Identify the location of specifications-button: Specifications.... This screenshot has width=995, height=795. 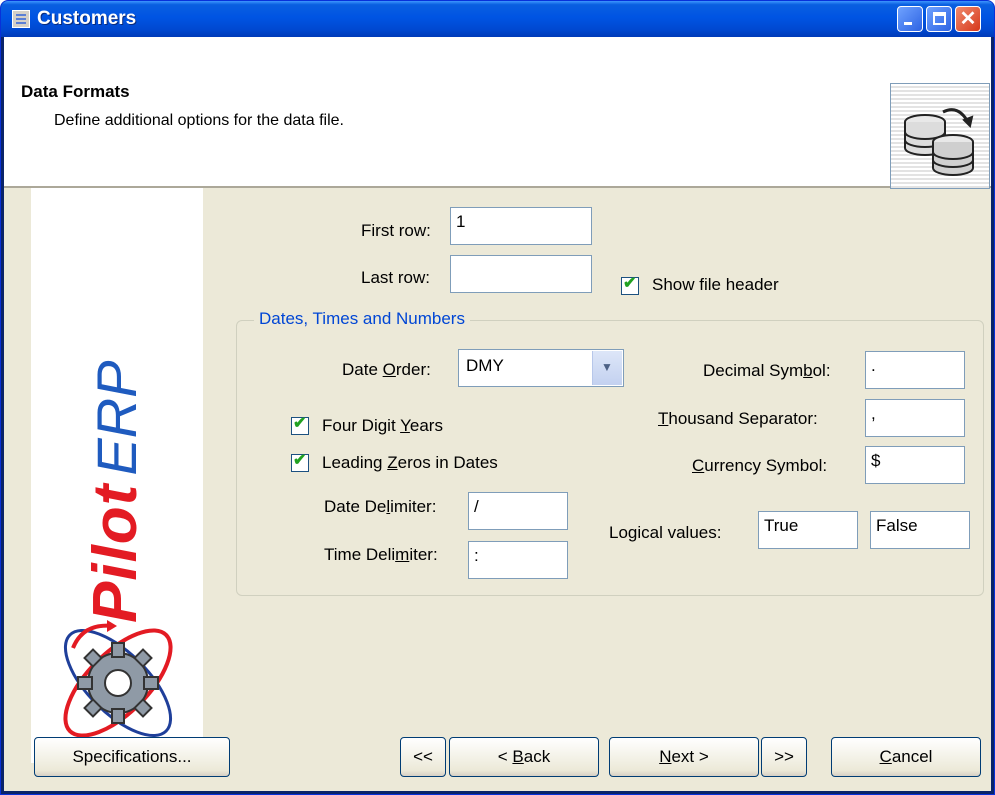
(132, 757).